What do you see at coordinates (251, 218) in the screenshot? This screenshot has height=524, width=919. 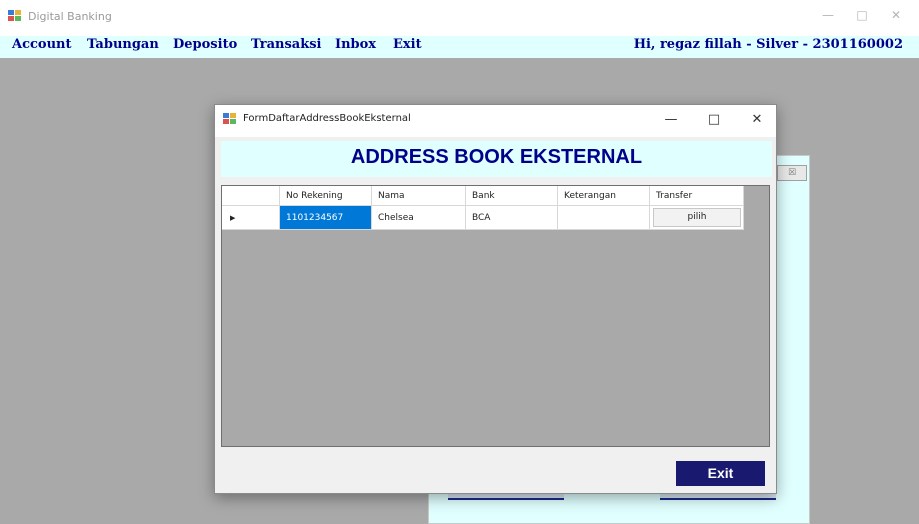 I see `row-indicator-icon: ▶` at bounding box center [251, 218].